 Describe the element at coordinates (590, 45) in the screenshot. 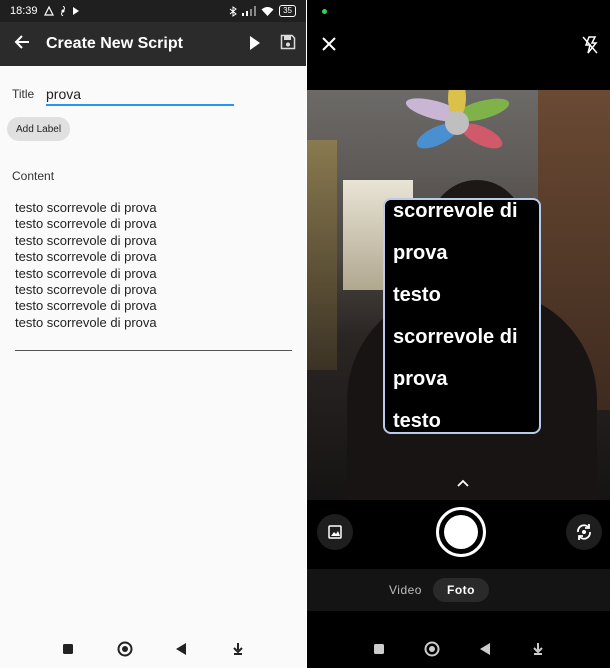

I see `flash-off-icon` at that location.